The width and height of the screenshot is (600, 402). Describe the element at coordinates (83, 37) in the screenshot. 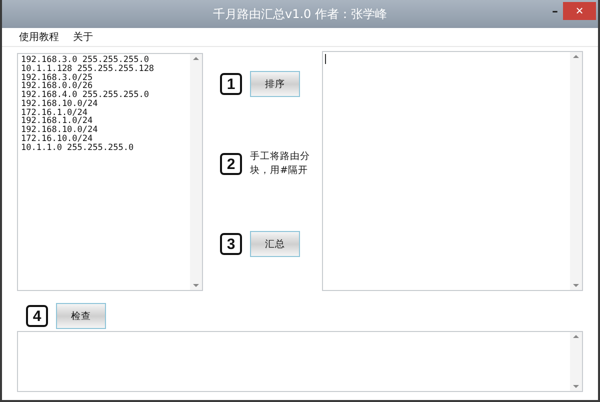

I see `menu-item: 关于` at that location.